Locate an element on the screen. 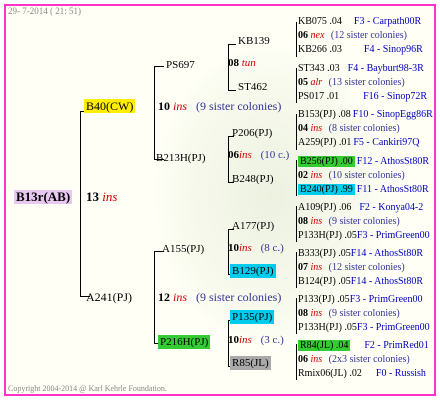  g2-c-label: 10ins (8 c.) is located at coordinates (256, 248).